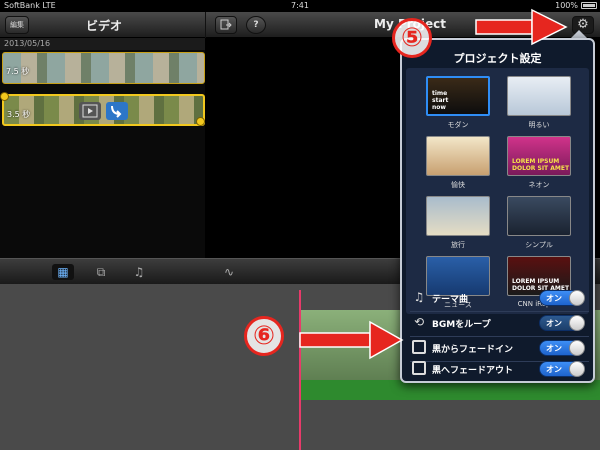 This screenshot has height=450, width=600. What do you see at coordinates (461, 325) in the screenshot?
I see `option-label: BGMをループ` at bounding box center [461, 325].